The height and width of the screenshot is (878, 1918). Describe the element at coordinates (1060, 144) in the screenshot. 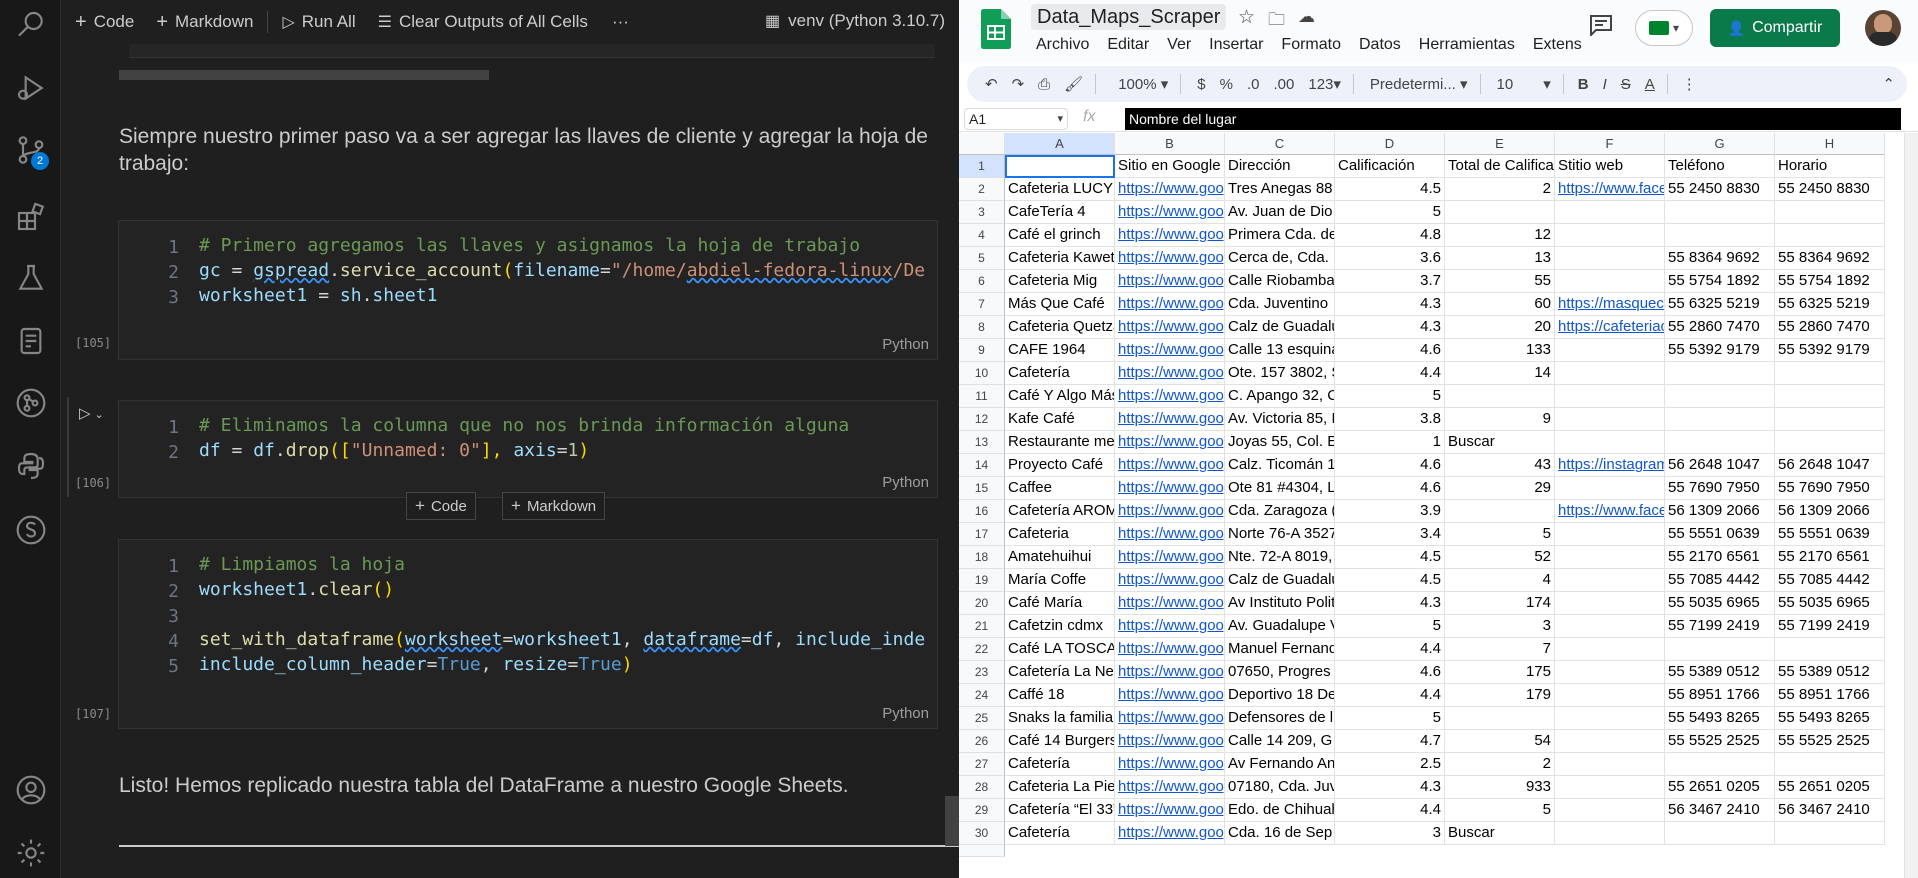

I see `column-header-a: A` at that location.